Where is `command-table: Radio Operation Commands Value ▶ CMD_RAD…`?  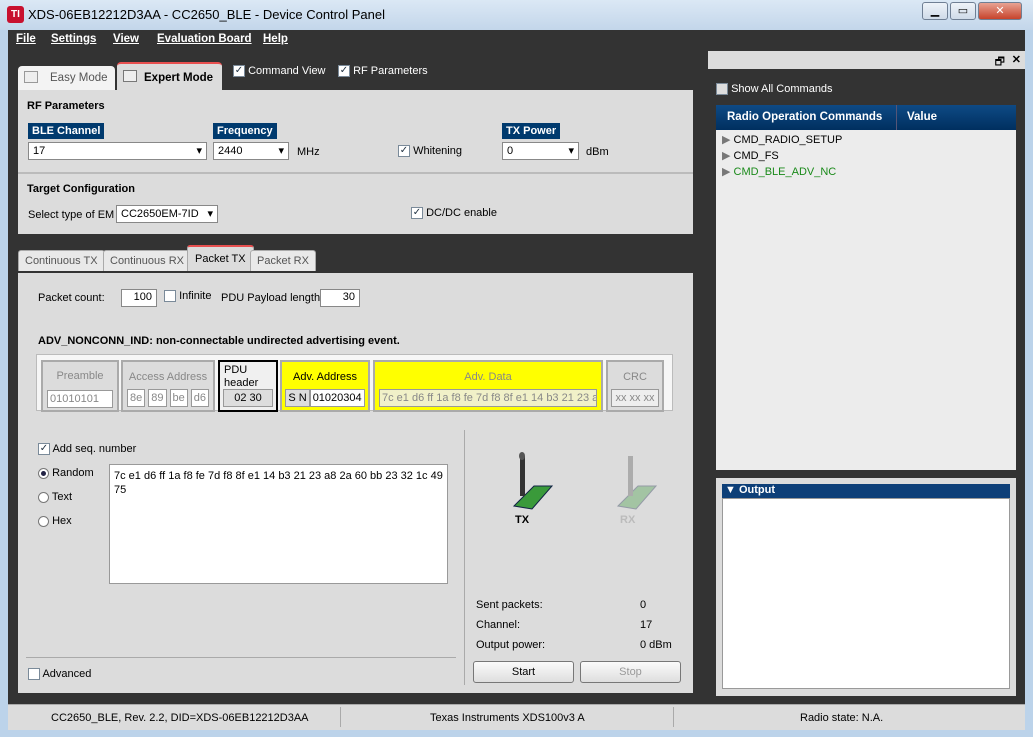
command-table: Radio Operation Commands Value ▶ CMD_RAD… is located at coordinates (866, 287).